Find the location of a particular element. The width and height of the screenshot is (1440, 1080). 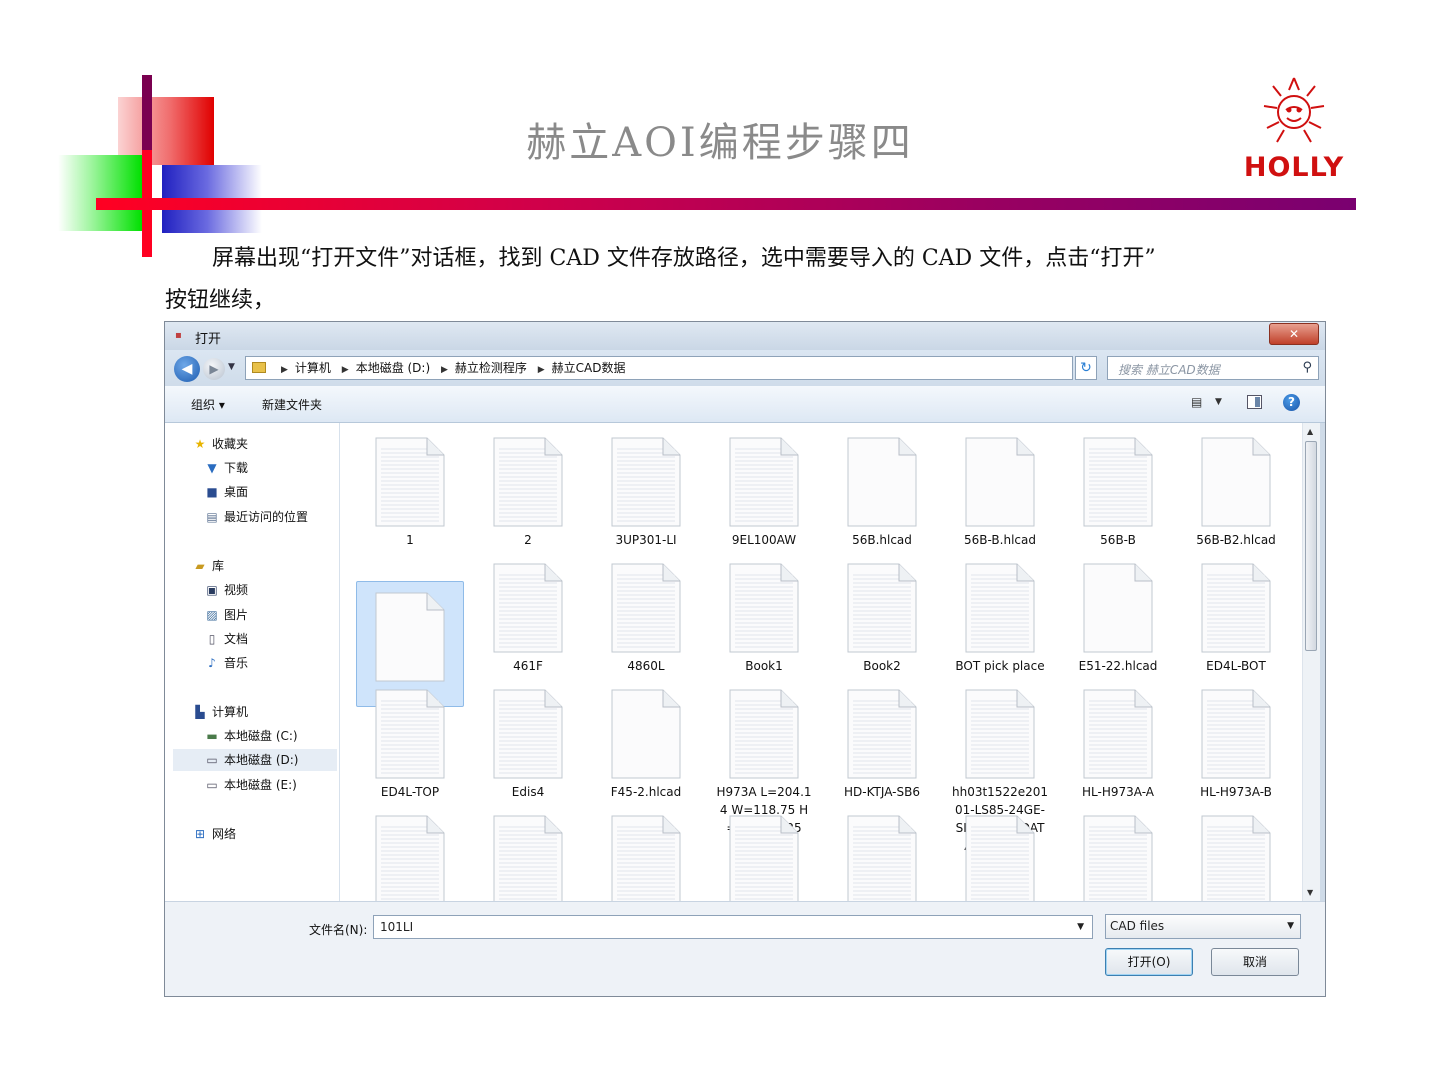

preview-pane-icon is located at coordinates (1254, 402).